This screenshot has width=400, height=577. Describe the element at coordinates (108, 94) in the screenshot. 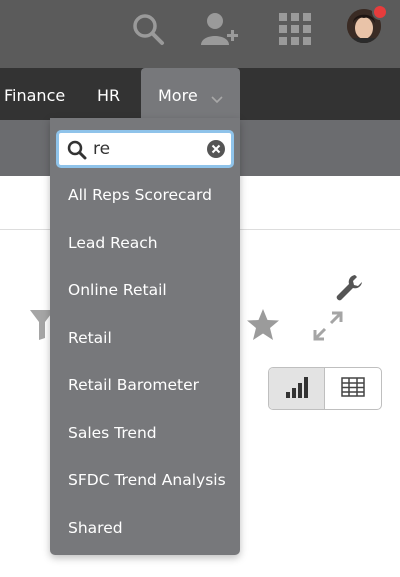

I see `nav-item-hr: HR` at that location.